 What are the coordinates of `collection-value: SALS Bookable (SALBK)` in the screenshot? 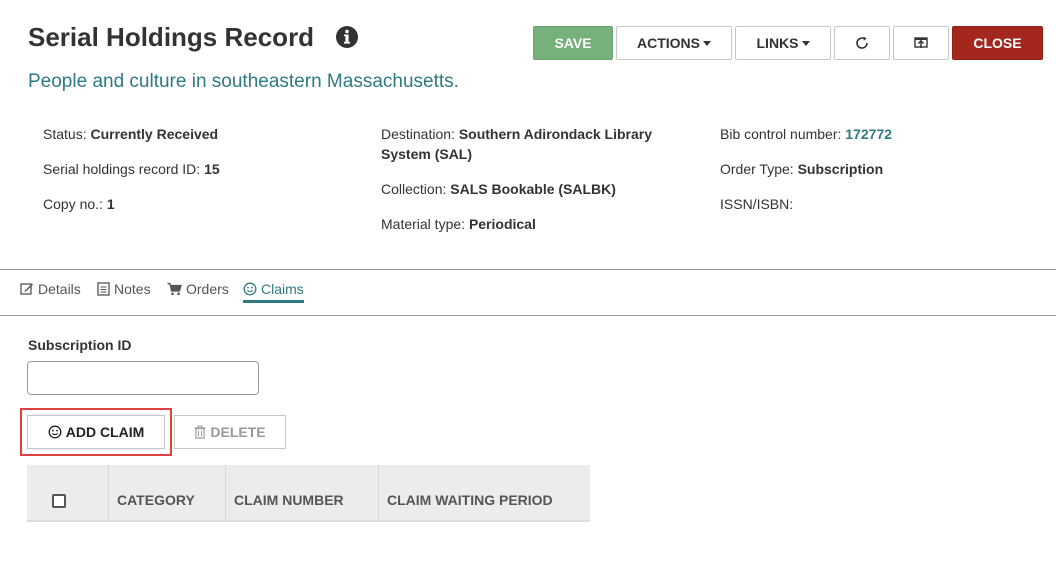 It's located at (533, 189).